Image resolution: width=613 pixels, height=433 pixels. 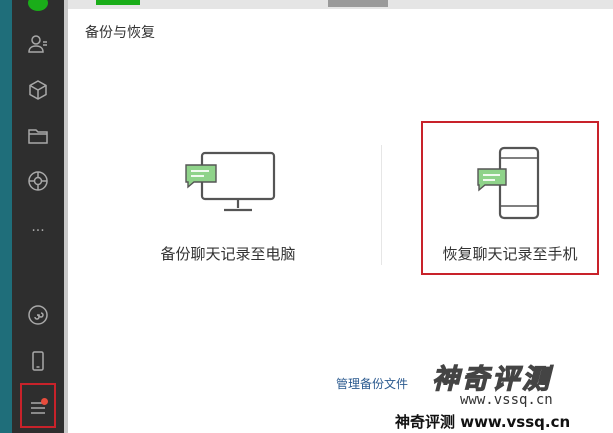 I want to click on desktop-background, so click(x=6, y=216).